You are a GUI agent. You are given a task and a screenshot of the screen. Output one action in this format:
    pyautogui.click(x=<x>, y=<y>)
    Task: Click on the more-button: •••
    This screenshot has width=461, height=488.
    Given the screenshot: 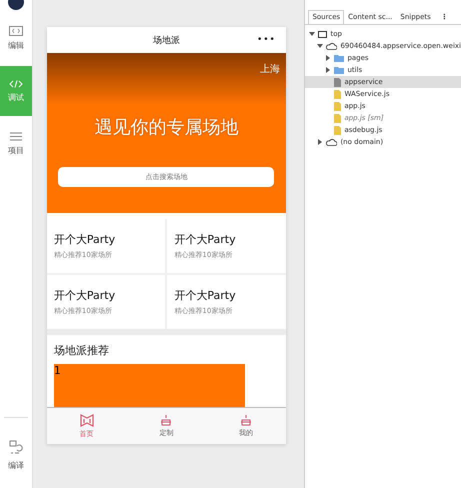 What is the action you would take?
    pyautogui.click(x=266, y=40)
    